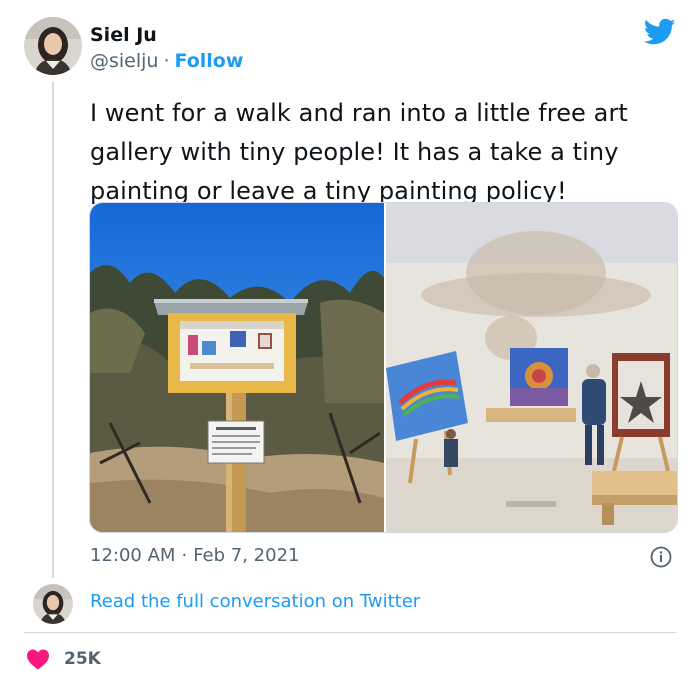  I want to click on author-handle-row: @sielju · Follow, so click(166, 61).